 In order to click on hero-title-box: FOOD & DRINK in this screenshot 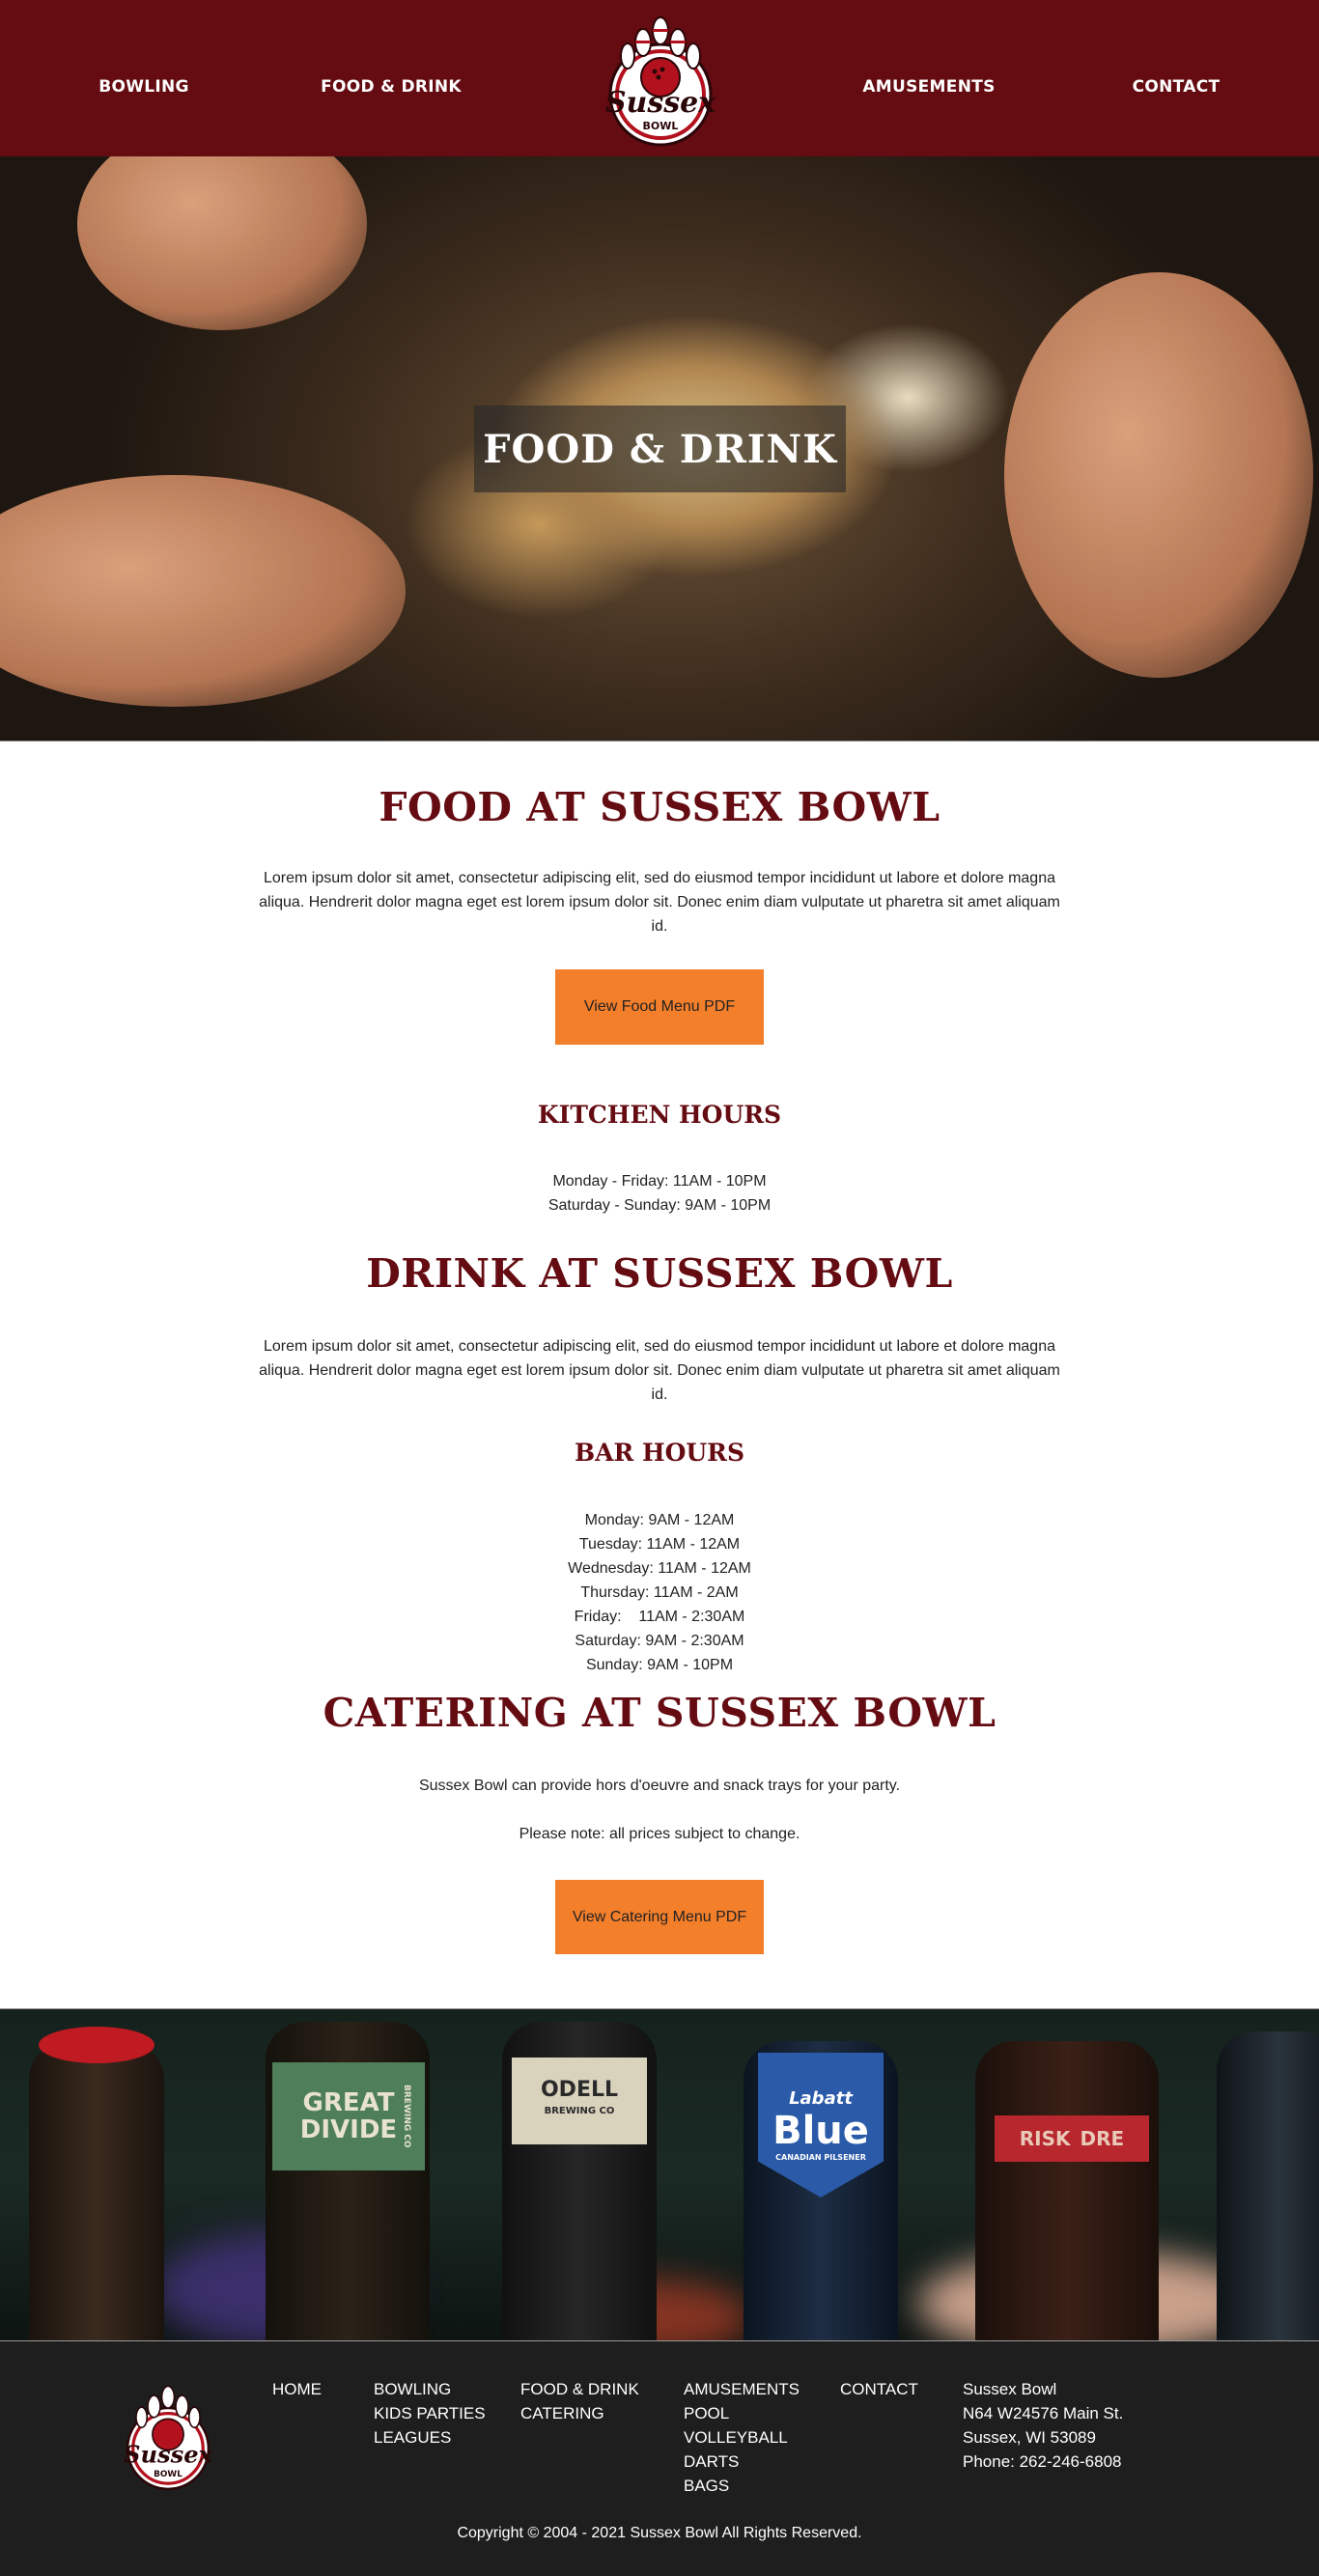, I will do `click(660, 449)`.